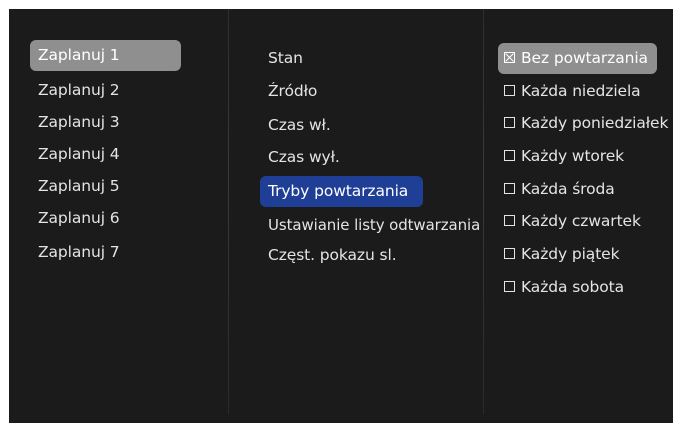  What do you see at coordinates (300, 157) in the screenshot?
I see `setting-off-time: Czas wył.` at bounding box center [300, 157].